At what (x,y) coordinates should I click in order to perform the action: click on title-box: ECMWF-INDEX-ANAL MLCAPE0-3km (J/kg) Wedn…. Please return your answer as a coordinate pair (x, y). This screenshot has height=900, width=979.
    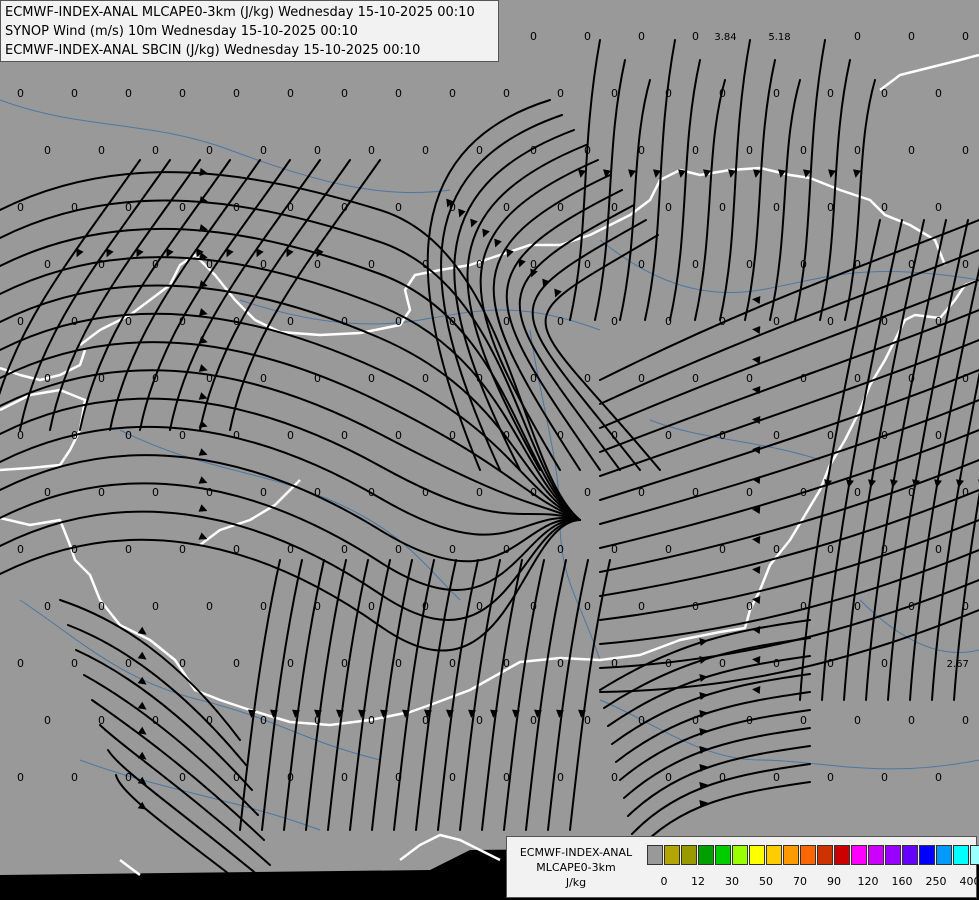
    Looking at the image, I should click on (249, 31).